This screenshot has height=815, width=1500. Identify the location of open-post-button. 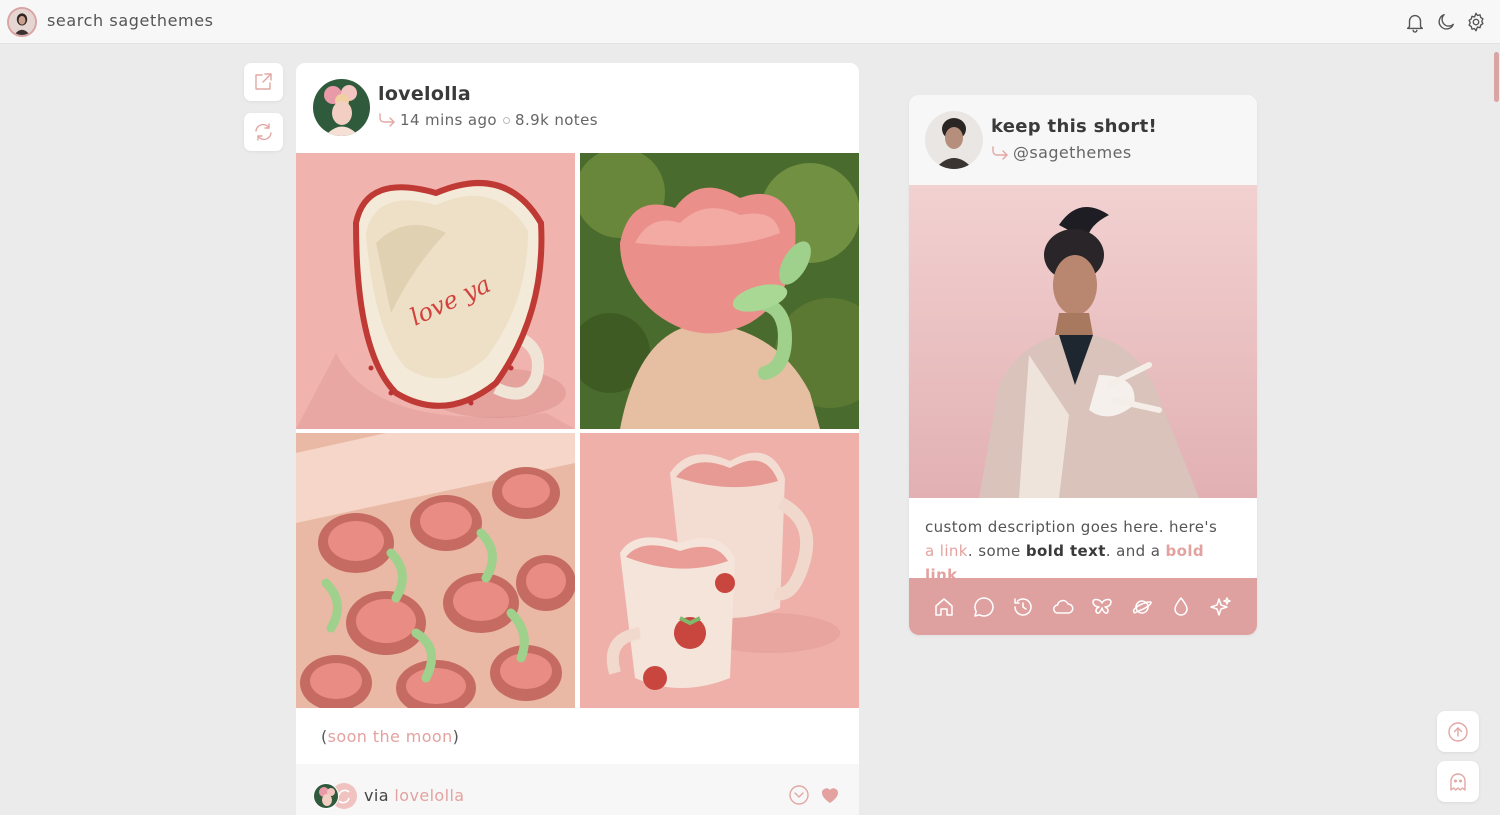
(263, 82).